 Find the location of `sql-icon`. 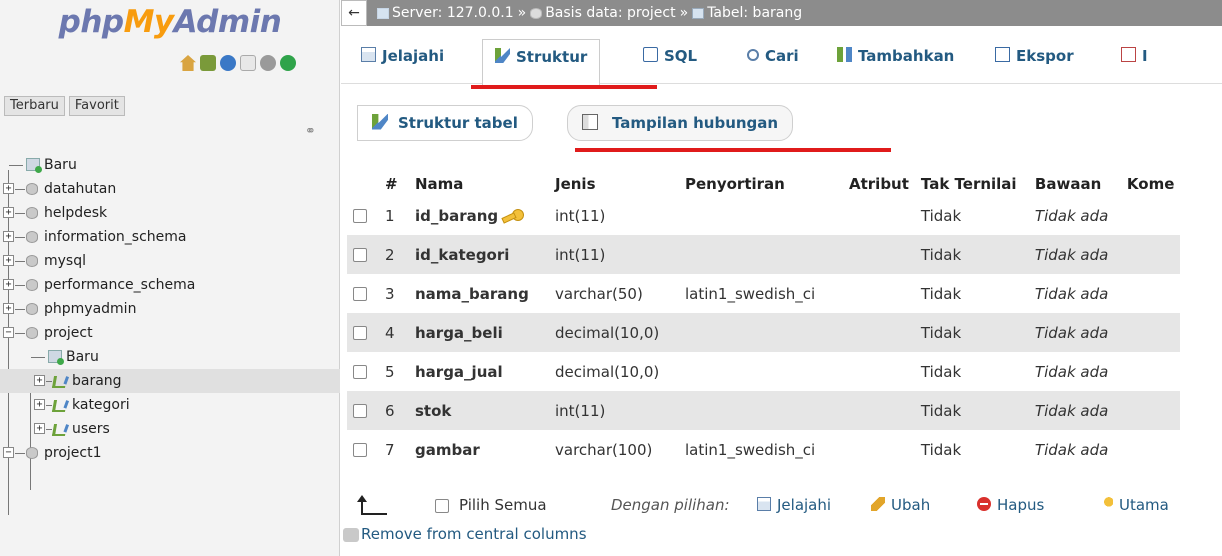

sql-icon is located at coordinates (650, 54).